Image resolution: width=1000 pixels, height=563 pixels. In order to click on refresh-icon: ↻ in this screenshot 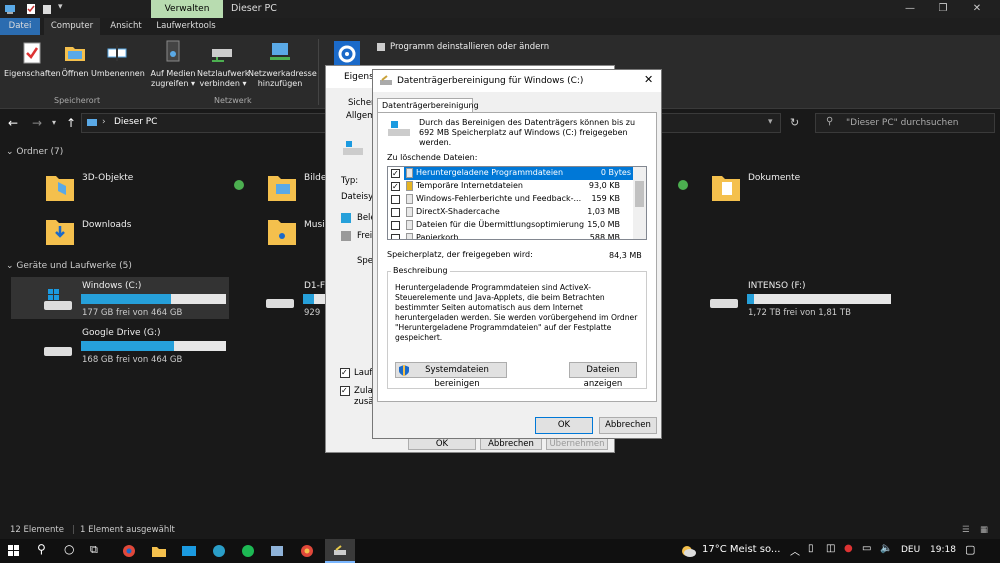, I will do `click(794, 122)`.